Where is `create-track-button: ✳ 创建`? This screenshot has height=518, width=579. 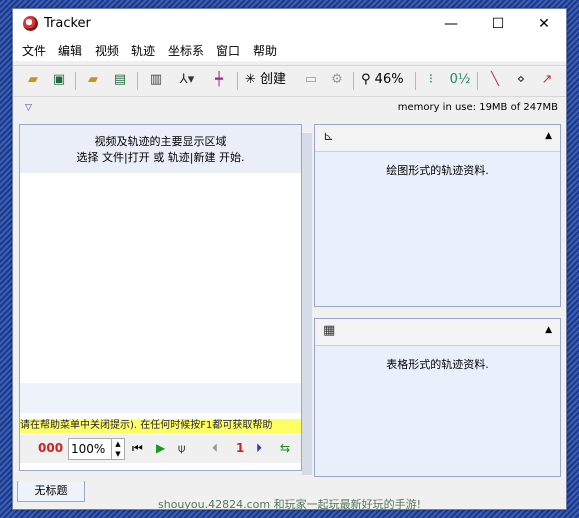
create-track-button: ✳ 创建 is located at coordinates (273, 80).